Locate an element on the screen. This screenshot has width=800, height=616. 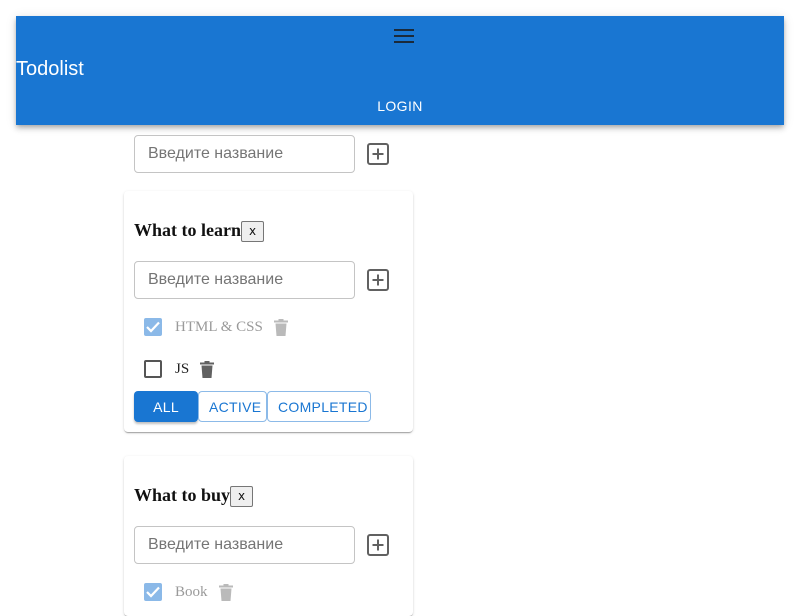
app-title: Todolist is located at coordinates (50, 69).